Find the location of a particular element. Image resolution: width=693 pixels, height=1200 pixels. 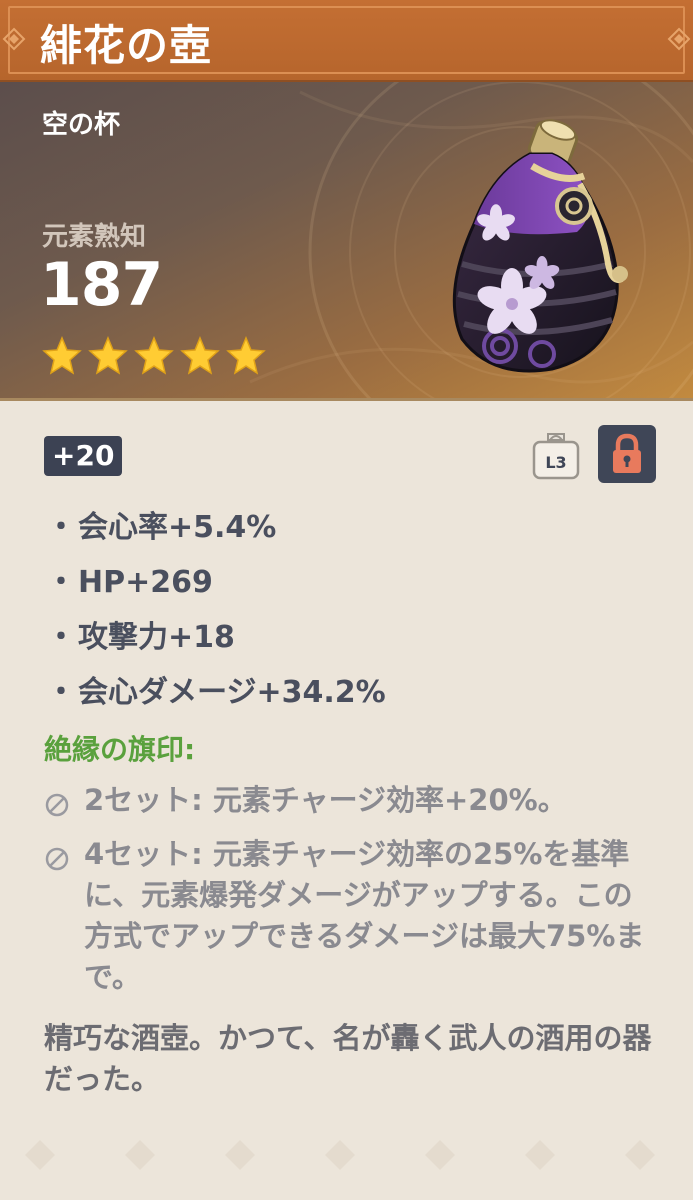

lock-icon is located at coordinates (627, 453).